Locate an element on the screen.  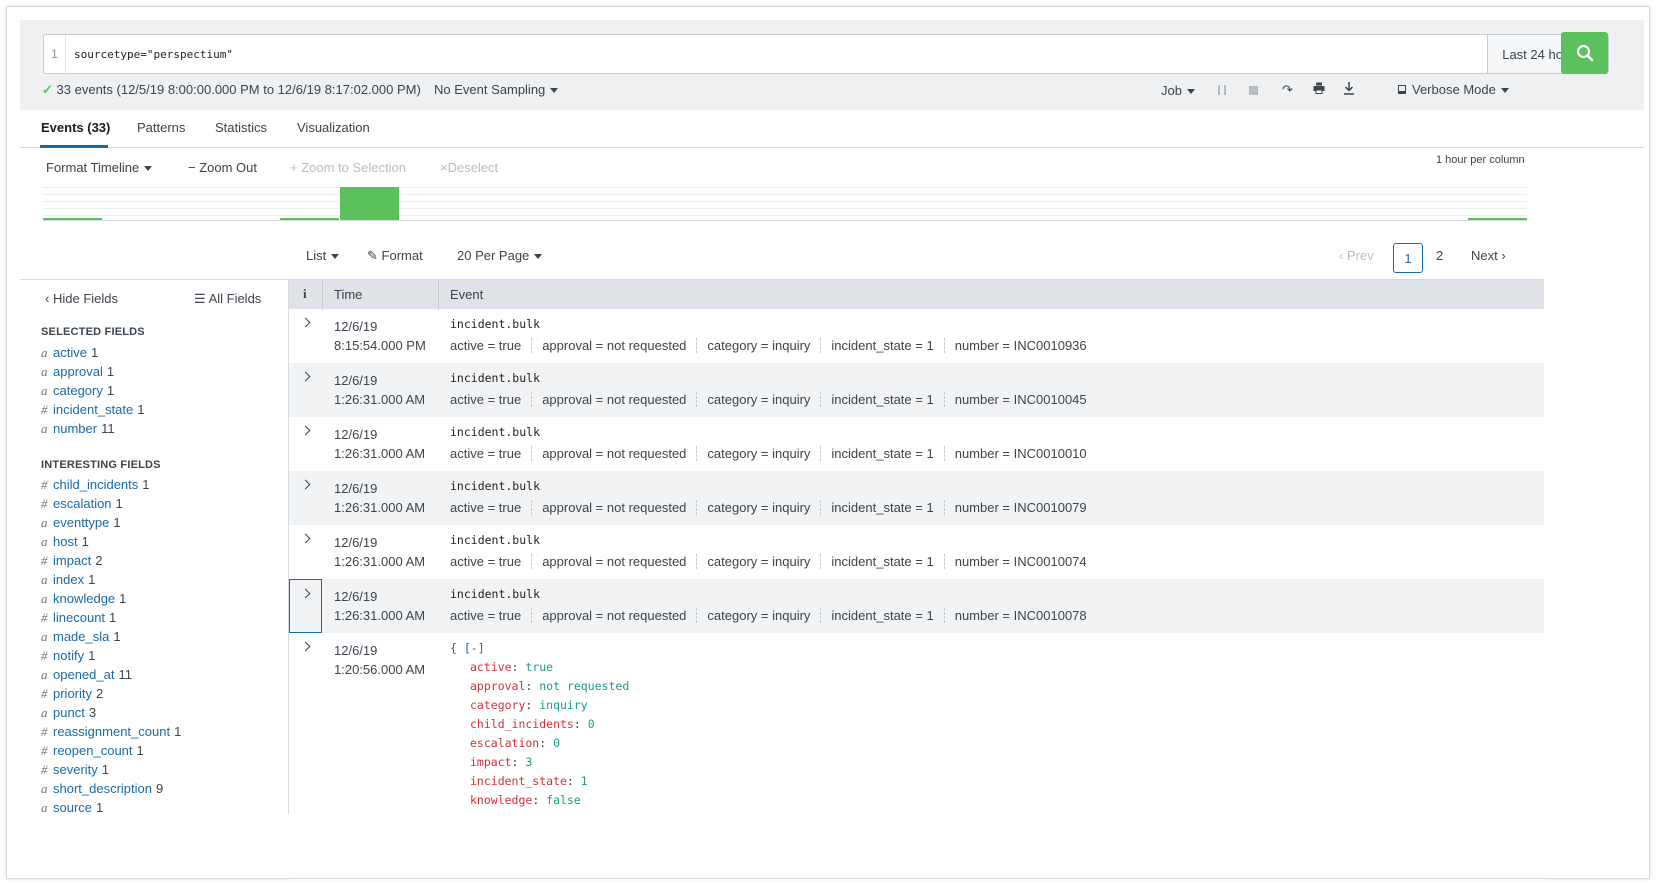
field-reopen_count: # reopen_count 1 is located at coordinates (92, 751).